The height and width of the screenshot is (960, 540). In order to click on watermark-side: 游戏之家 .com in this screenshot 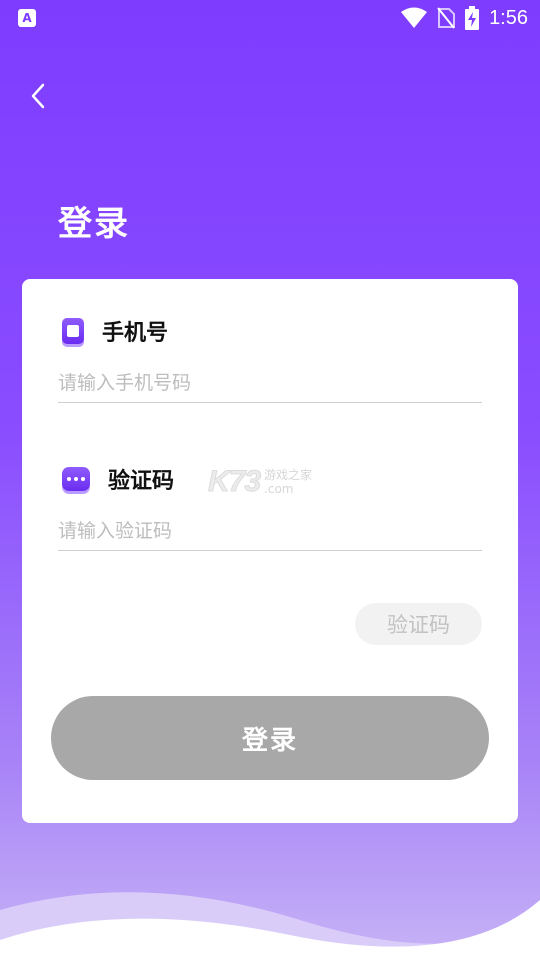, I will do `click(288, 482)`.